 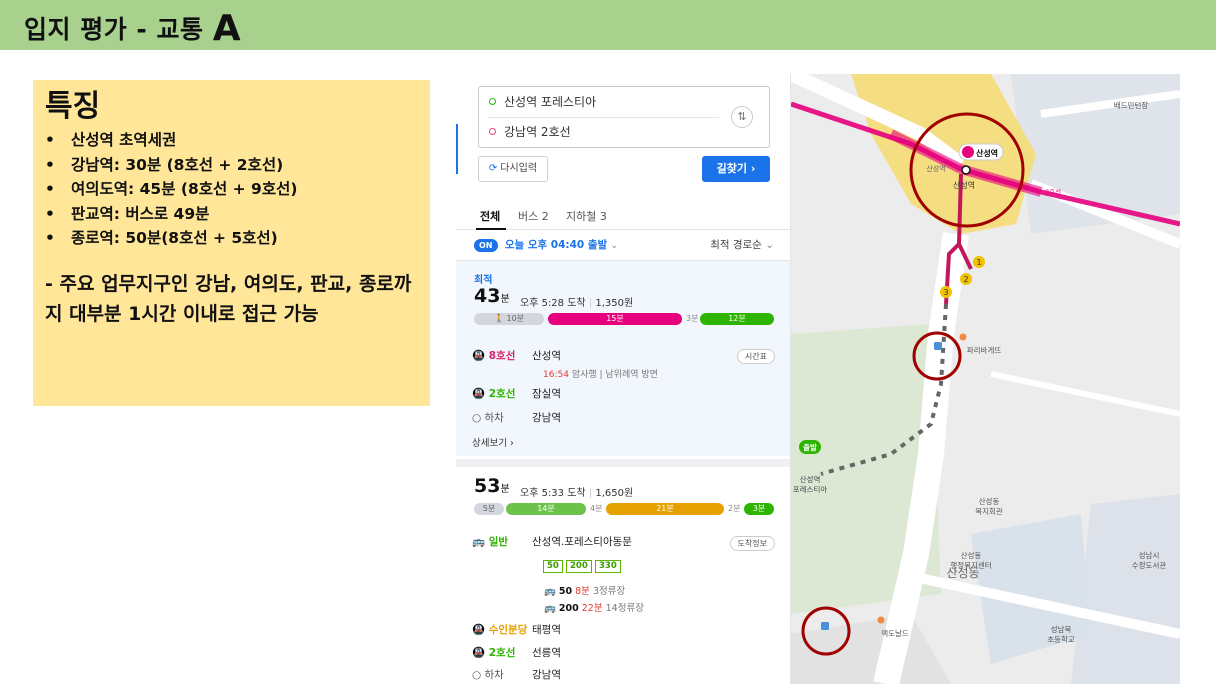 What do you see at coordinates (486, 245) in the screenshot?
I see `on-badge: ON` at bounding box center [486, 245].